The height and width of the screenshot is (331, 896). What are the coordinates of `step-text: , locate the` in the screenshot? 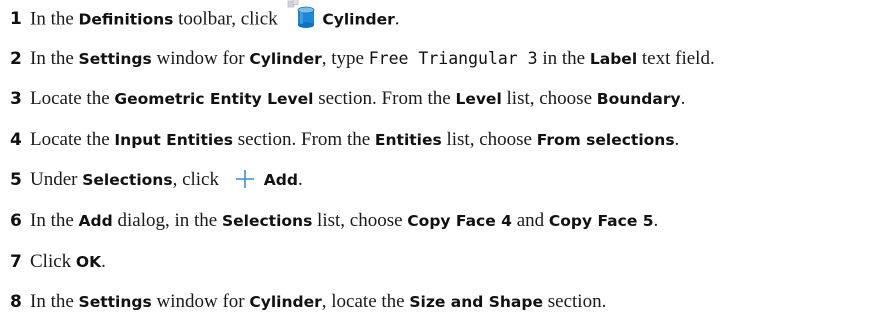 It's located at (365, 301).